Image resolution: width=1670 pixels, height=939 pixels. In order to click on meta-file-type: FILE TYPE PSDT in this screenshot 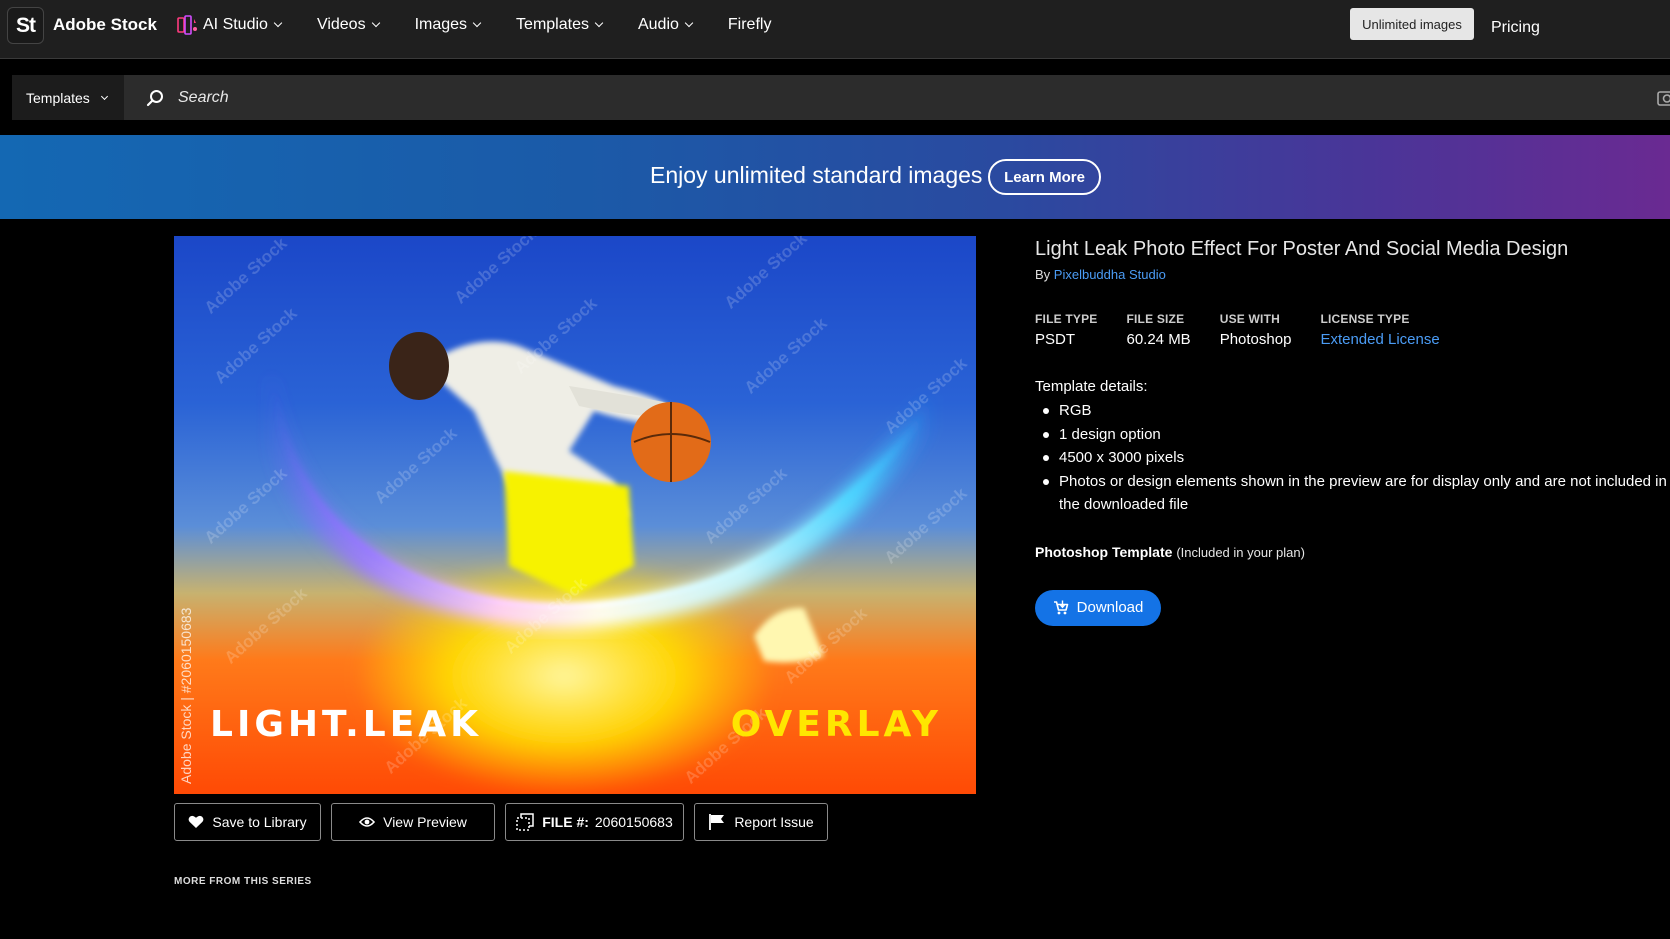, I will do `click(1066, 330)`.